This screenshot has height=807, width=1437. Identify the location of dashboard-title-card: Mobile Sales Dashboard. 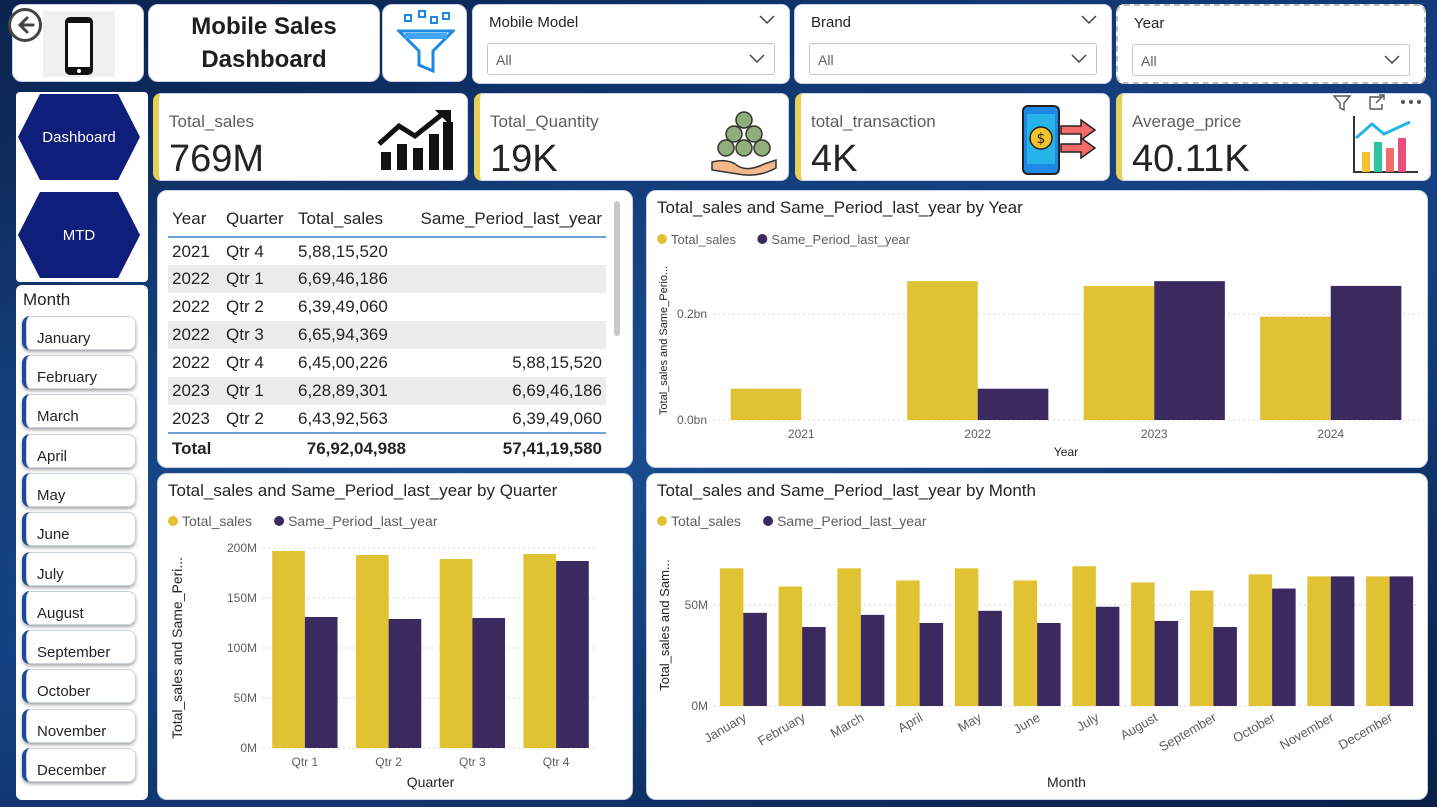
(264, 43).